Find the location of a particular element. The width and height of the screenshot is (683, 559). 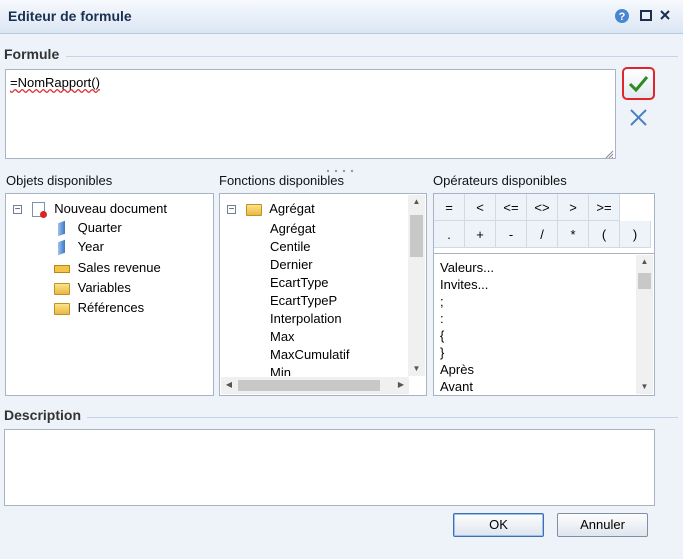

function-category: − Agrégat is located at coordinates (271, 209).